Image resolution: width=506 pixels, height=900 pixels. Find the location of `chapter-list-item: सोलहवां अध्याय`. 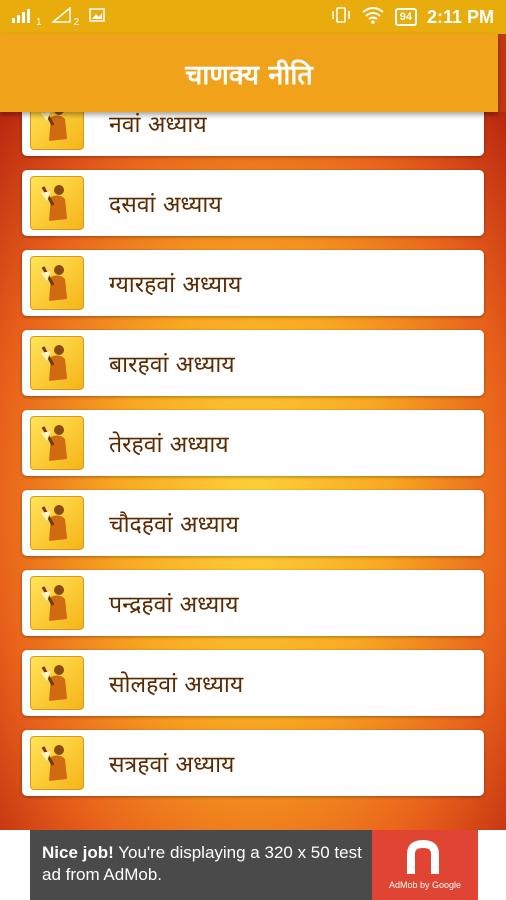

chapter-list-item: सोलहवां अध्याय is located at coordinates (253, 683).